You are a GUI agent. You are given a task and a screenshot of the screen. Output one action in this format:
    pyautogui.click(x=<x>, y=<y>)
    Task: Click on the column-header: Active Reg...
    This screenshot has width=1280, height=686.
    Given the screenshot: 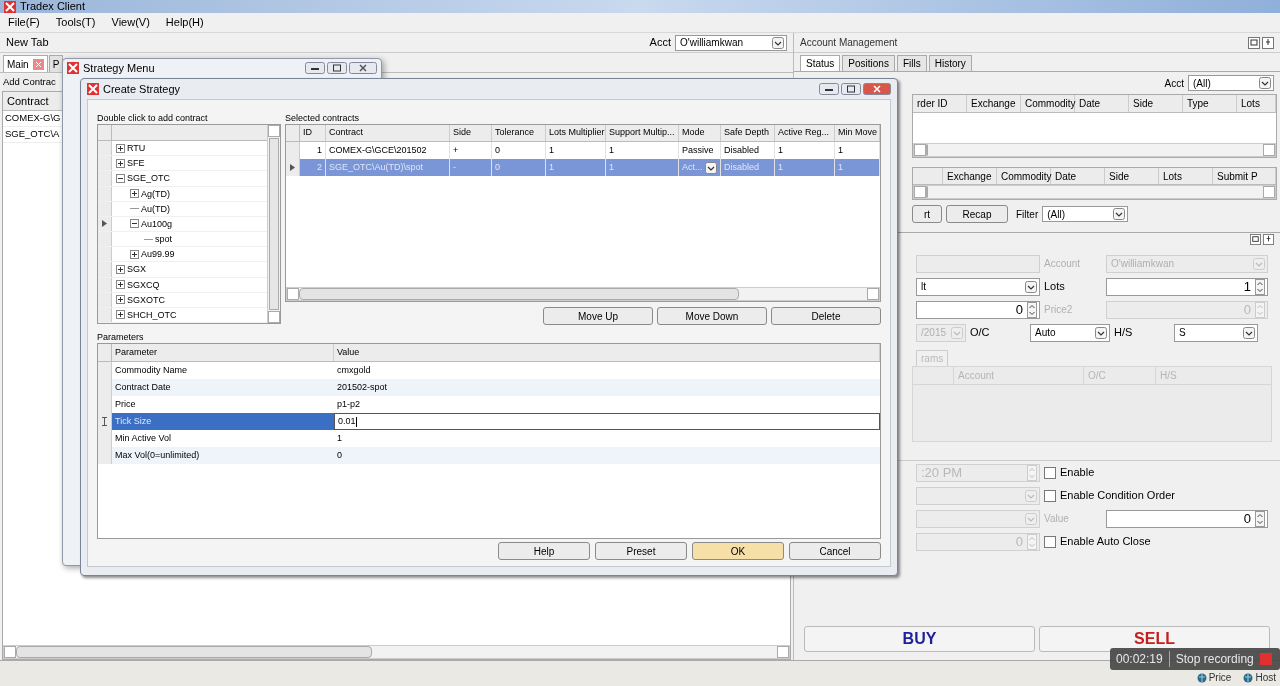 What is the action you would take?
    pyautogui.click(x=805, y=133)
    